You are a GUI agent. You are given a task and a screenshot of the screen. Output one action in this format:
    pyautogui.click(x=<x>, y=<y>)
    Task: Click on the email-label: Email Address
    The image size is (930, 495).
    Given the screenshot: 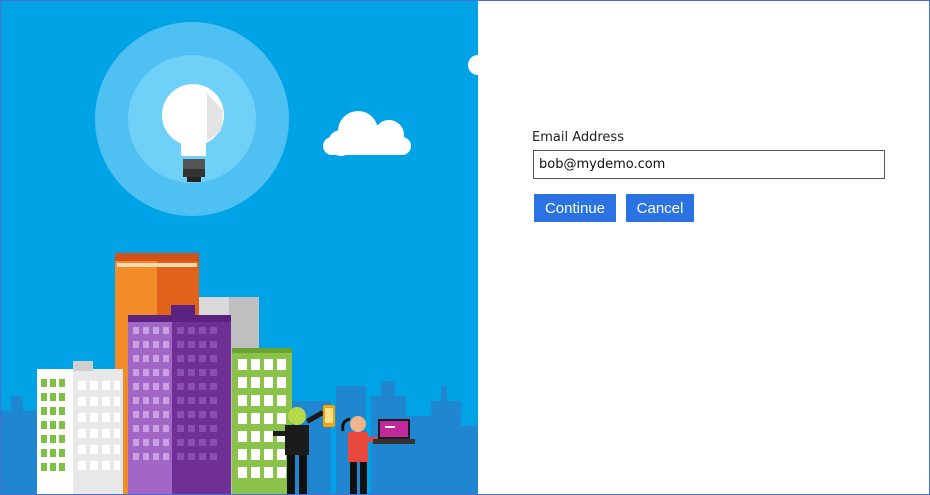 What is the action you would take?
    pyautogui.click(x=578, y=137)
    